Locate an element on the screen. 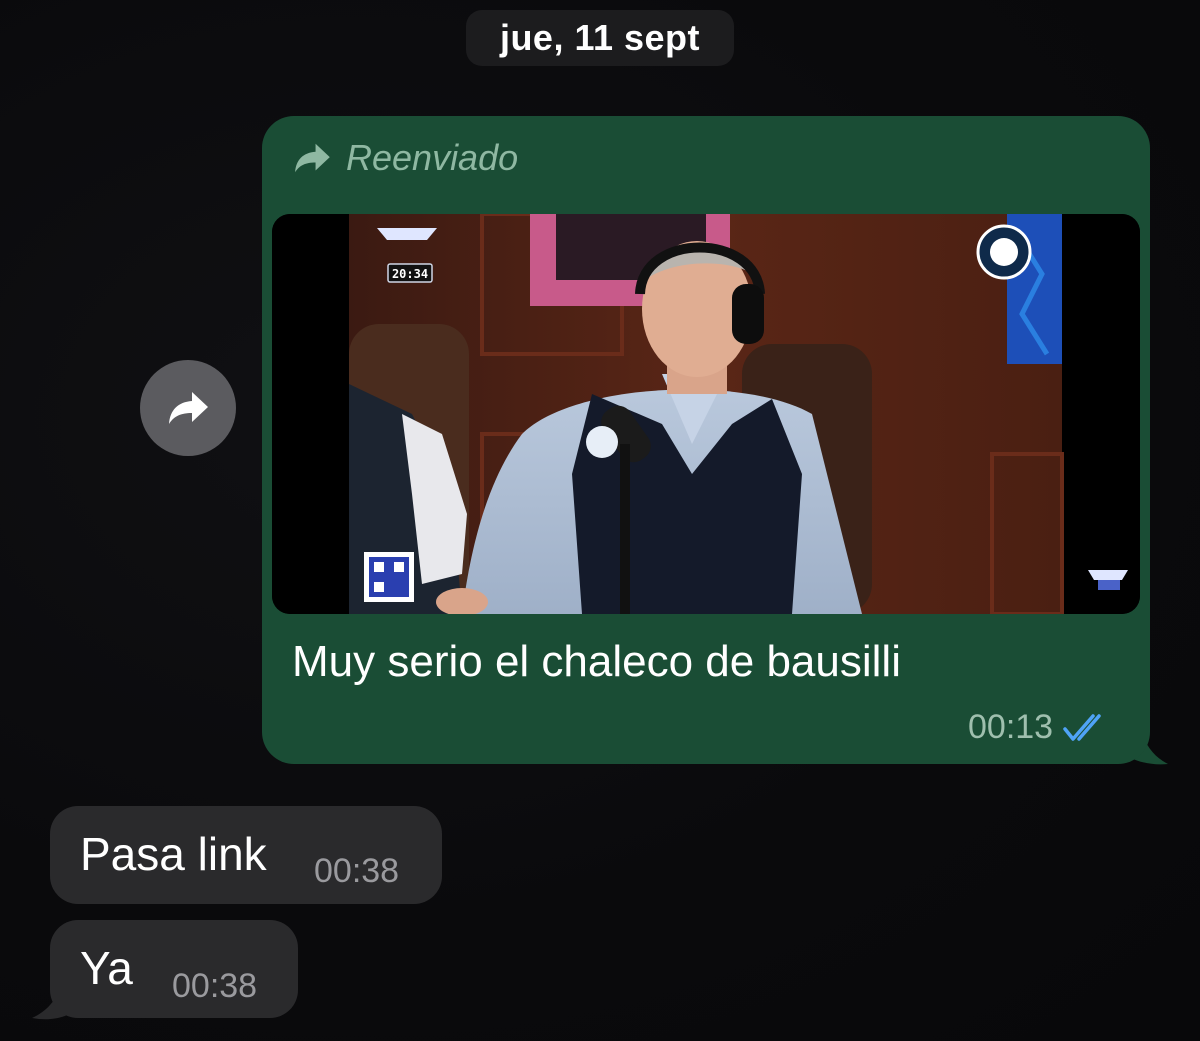  forward-button is located at coordinates (188, 408).